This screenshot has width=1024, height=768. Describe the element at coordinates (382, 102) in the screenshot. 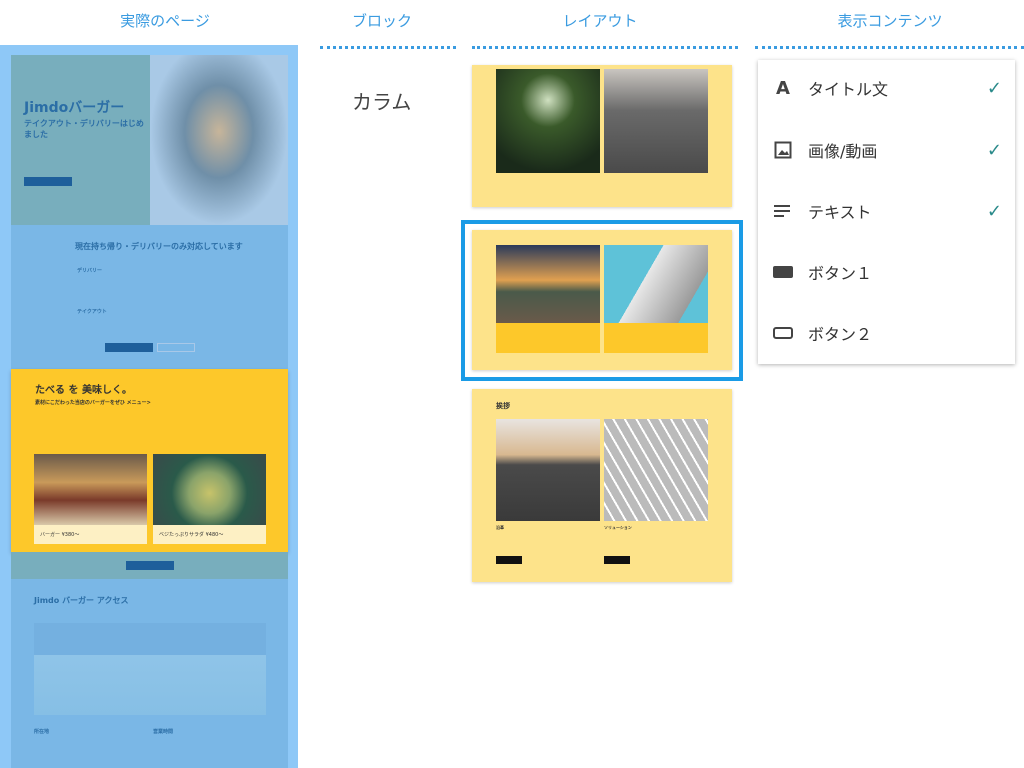

I see `block-name: カラム` at that location.